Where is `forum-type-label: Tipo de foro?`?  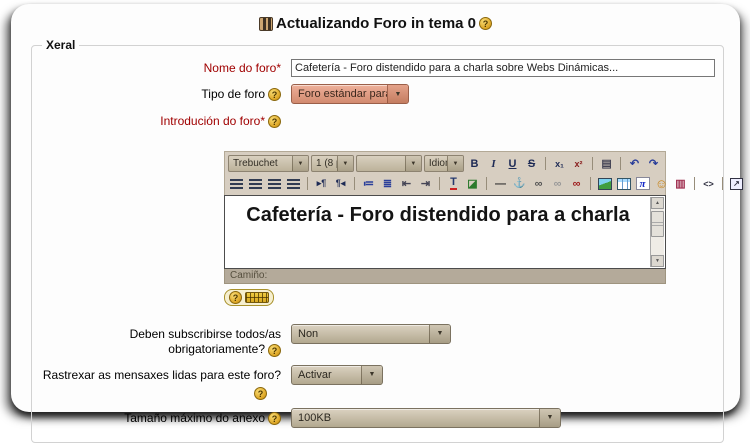
forum-type-label: Tipo de foro? is located at coordinates (165, 93).